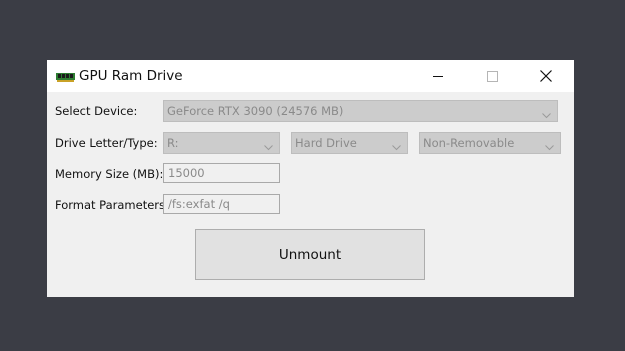  What do you see at coordinates (469, 143) in the screenshot?
I see `removable-value: Non-Removable` at bounding box center [469, 143].